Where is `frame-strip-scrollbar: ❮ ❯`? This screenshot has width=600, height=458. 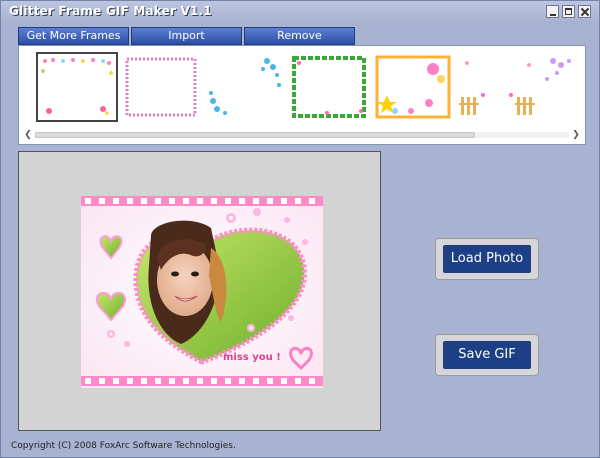
frame-strip-scrollbar: ❮ ❯ is located at coordinates (302, 135).